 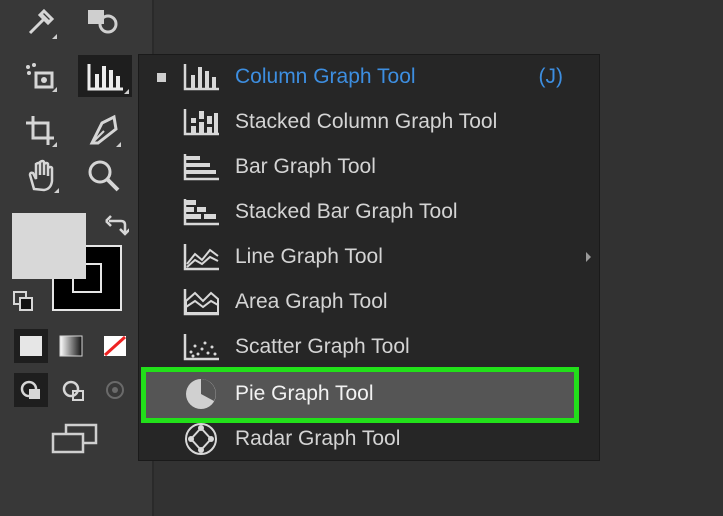 I want to click on artboard-tool, so click(x=40, y=130).